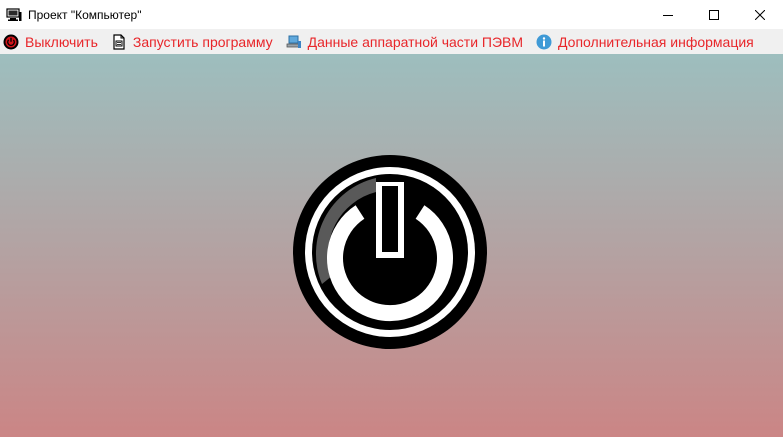 The width and height of the screenshot is (783, 437). I want to click on close-icon, so click(760, 14).